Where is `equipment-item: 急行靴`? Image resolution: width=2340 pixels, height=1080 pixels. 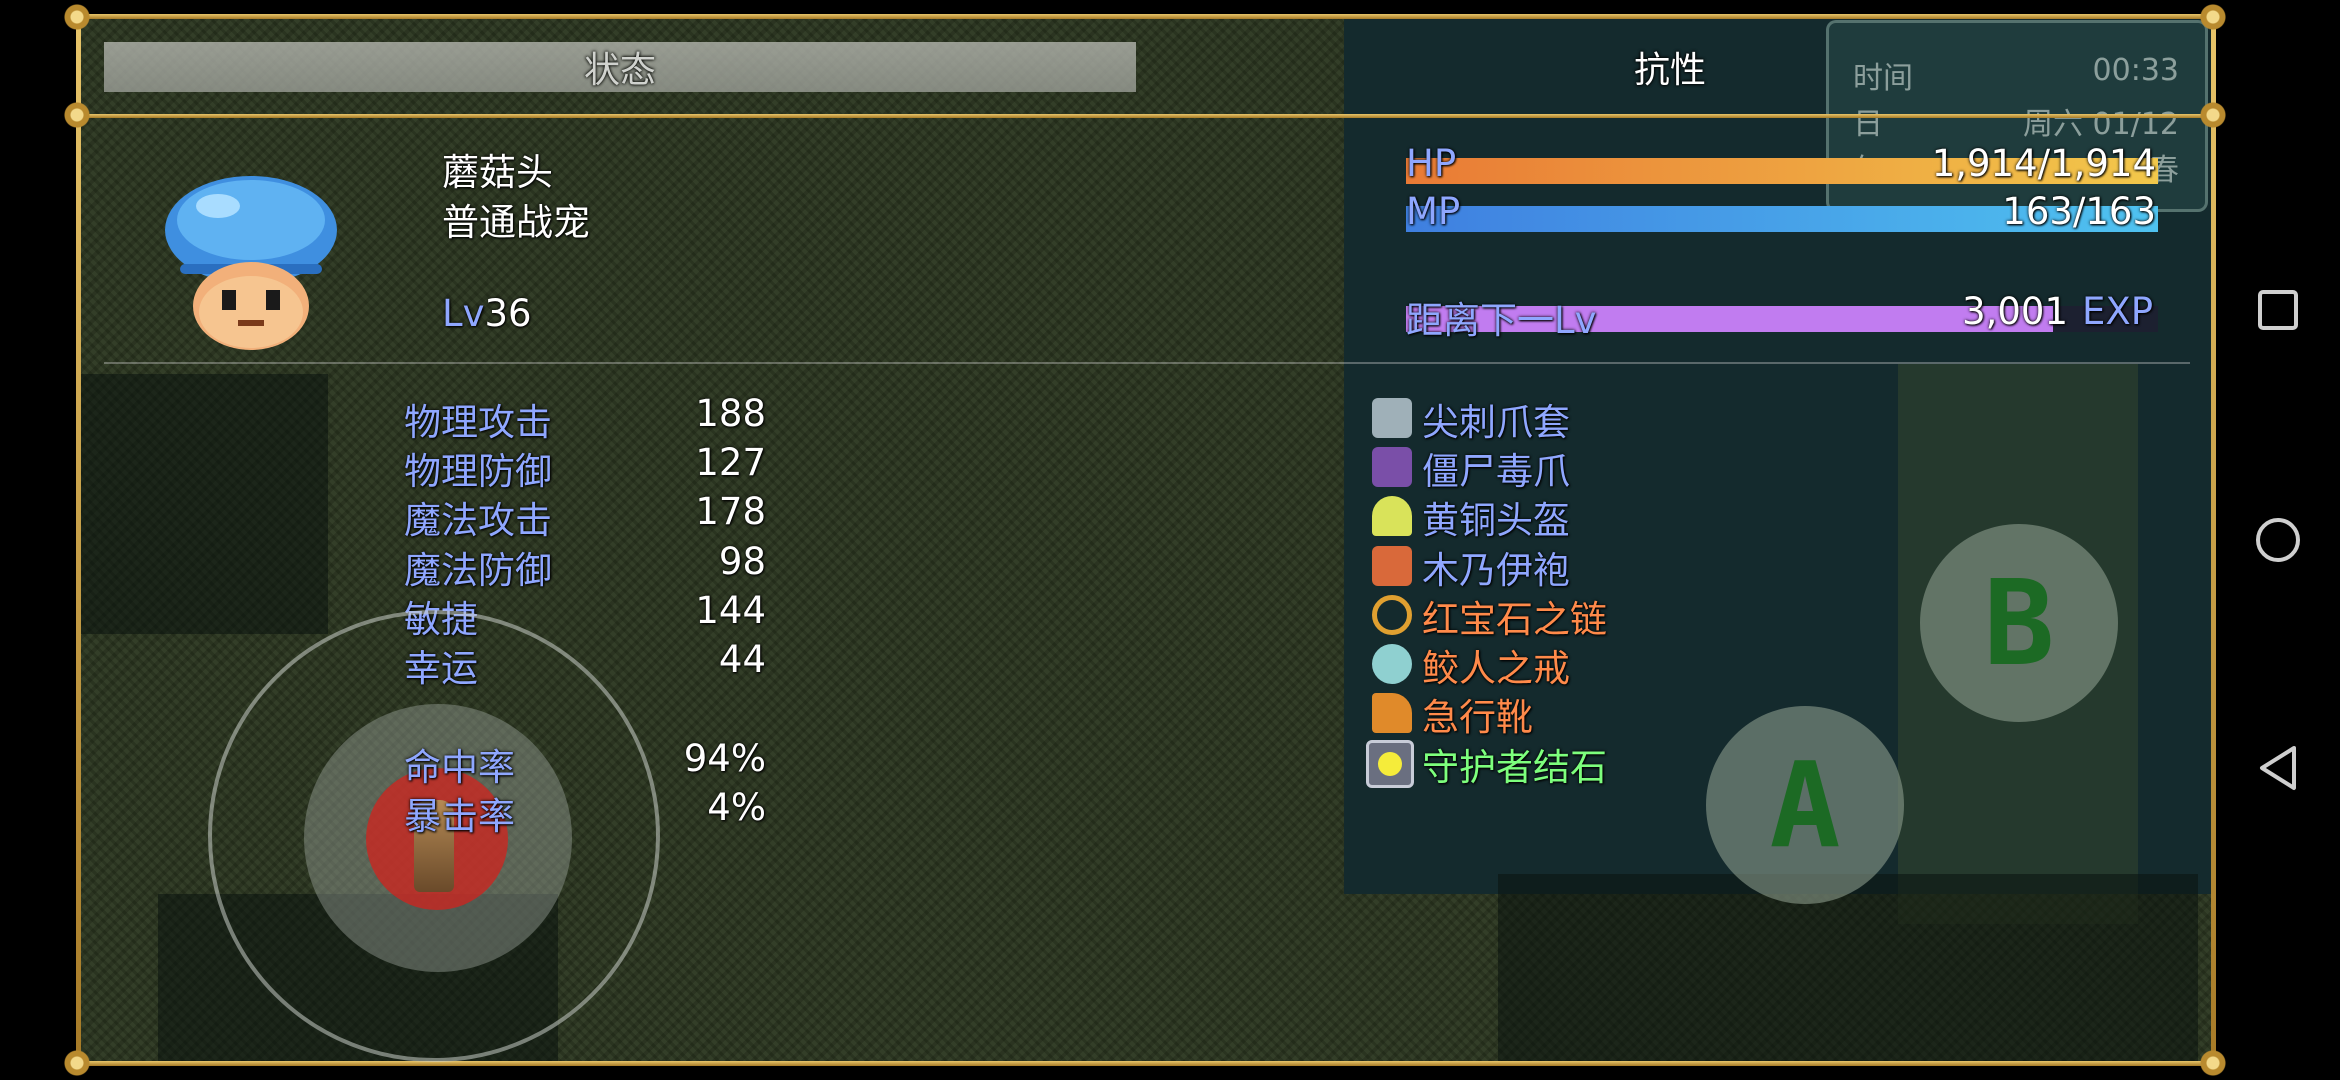
equipment-item: 急行靴 is located at coordinates (1477, 714).